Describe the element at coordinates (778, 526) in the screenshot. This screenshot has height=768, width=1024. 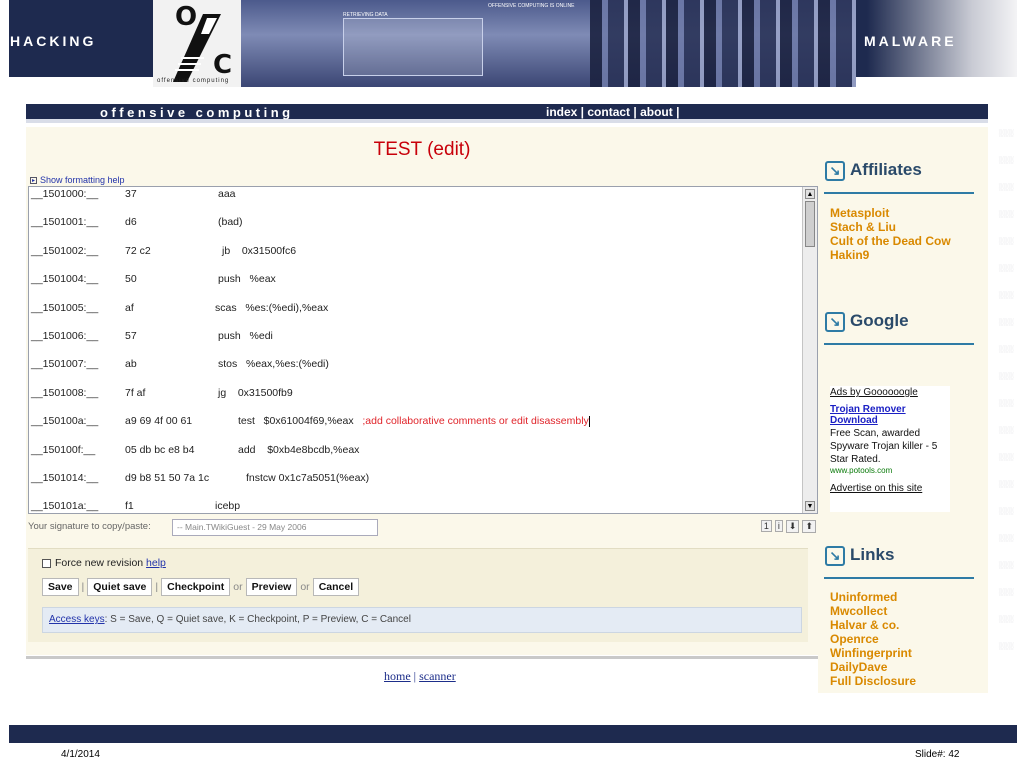
I see `info-icon: i` at that location.